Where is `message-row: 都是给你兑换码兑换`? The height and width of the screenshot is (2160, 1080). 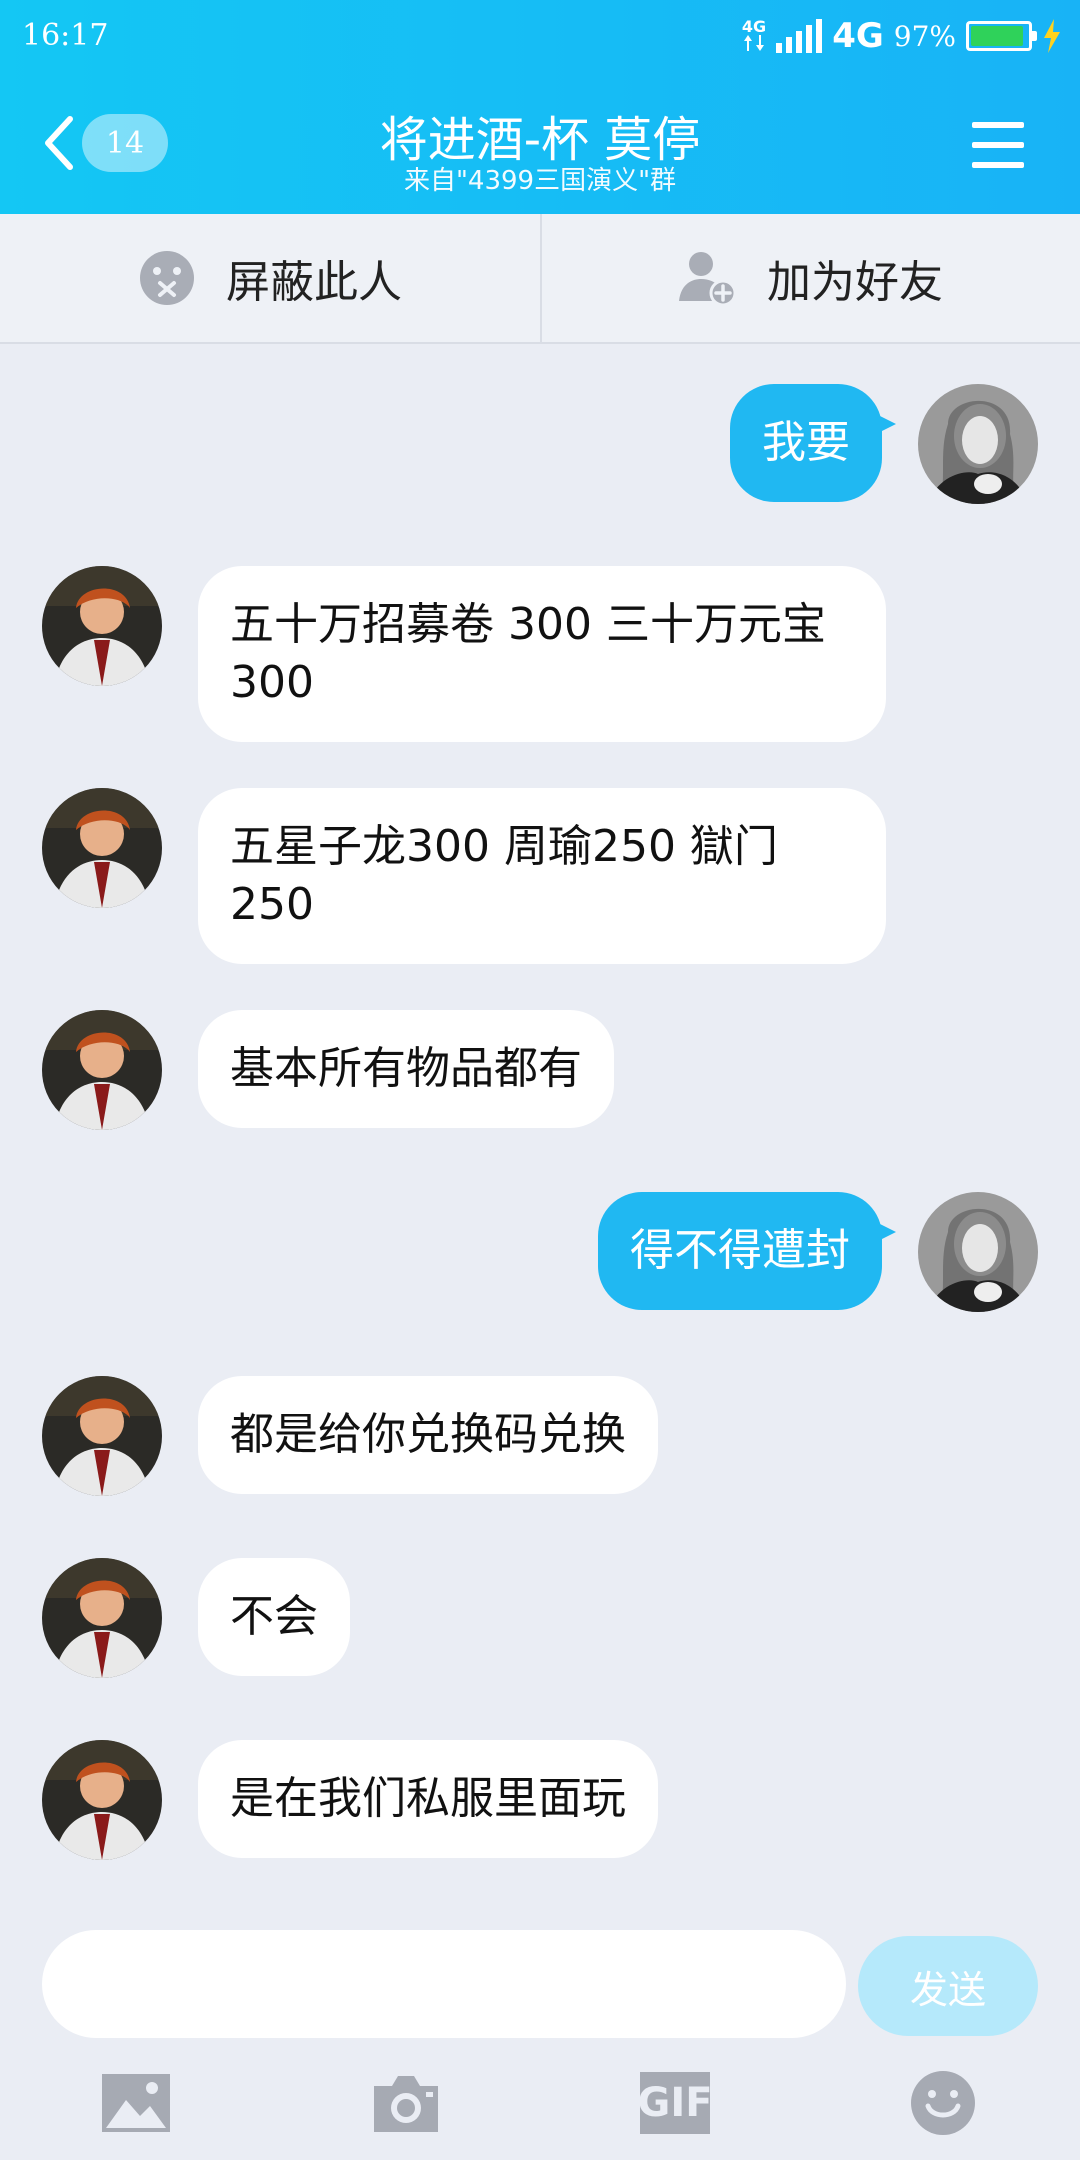
message-row: 都是给你兑换码兑换 is located at coordinates (350, 1436).